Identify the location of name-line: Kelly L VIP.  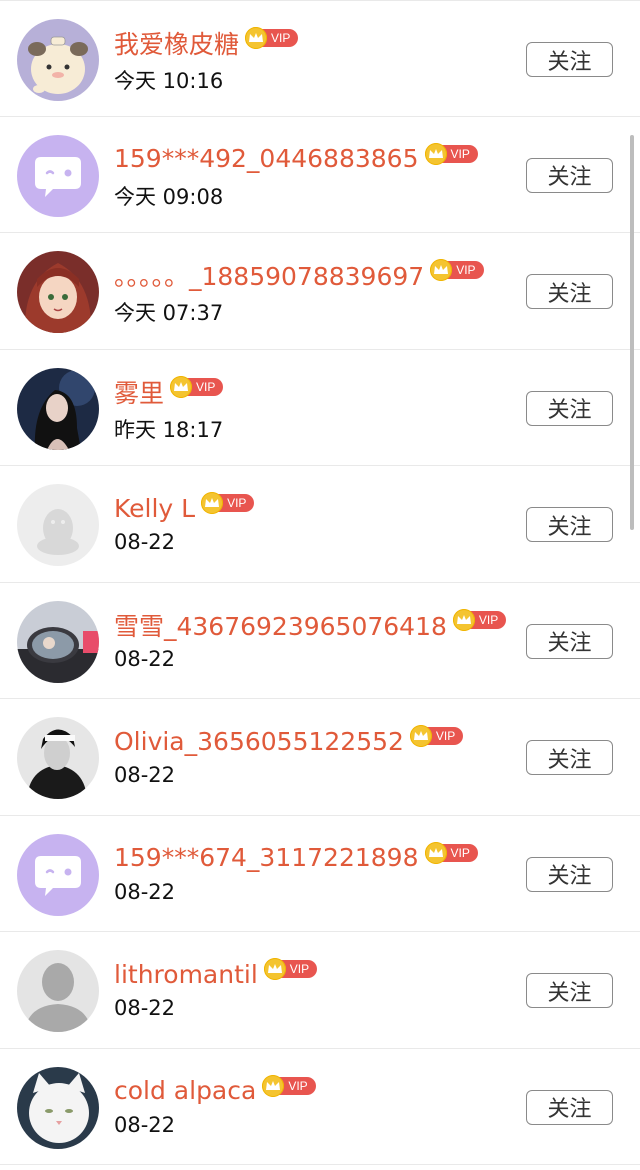
(184, 508).